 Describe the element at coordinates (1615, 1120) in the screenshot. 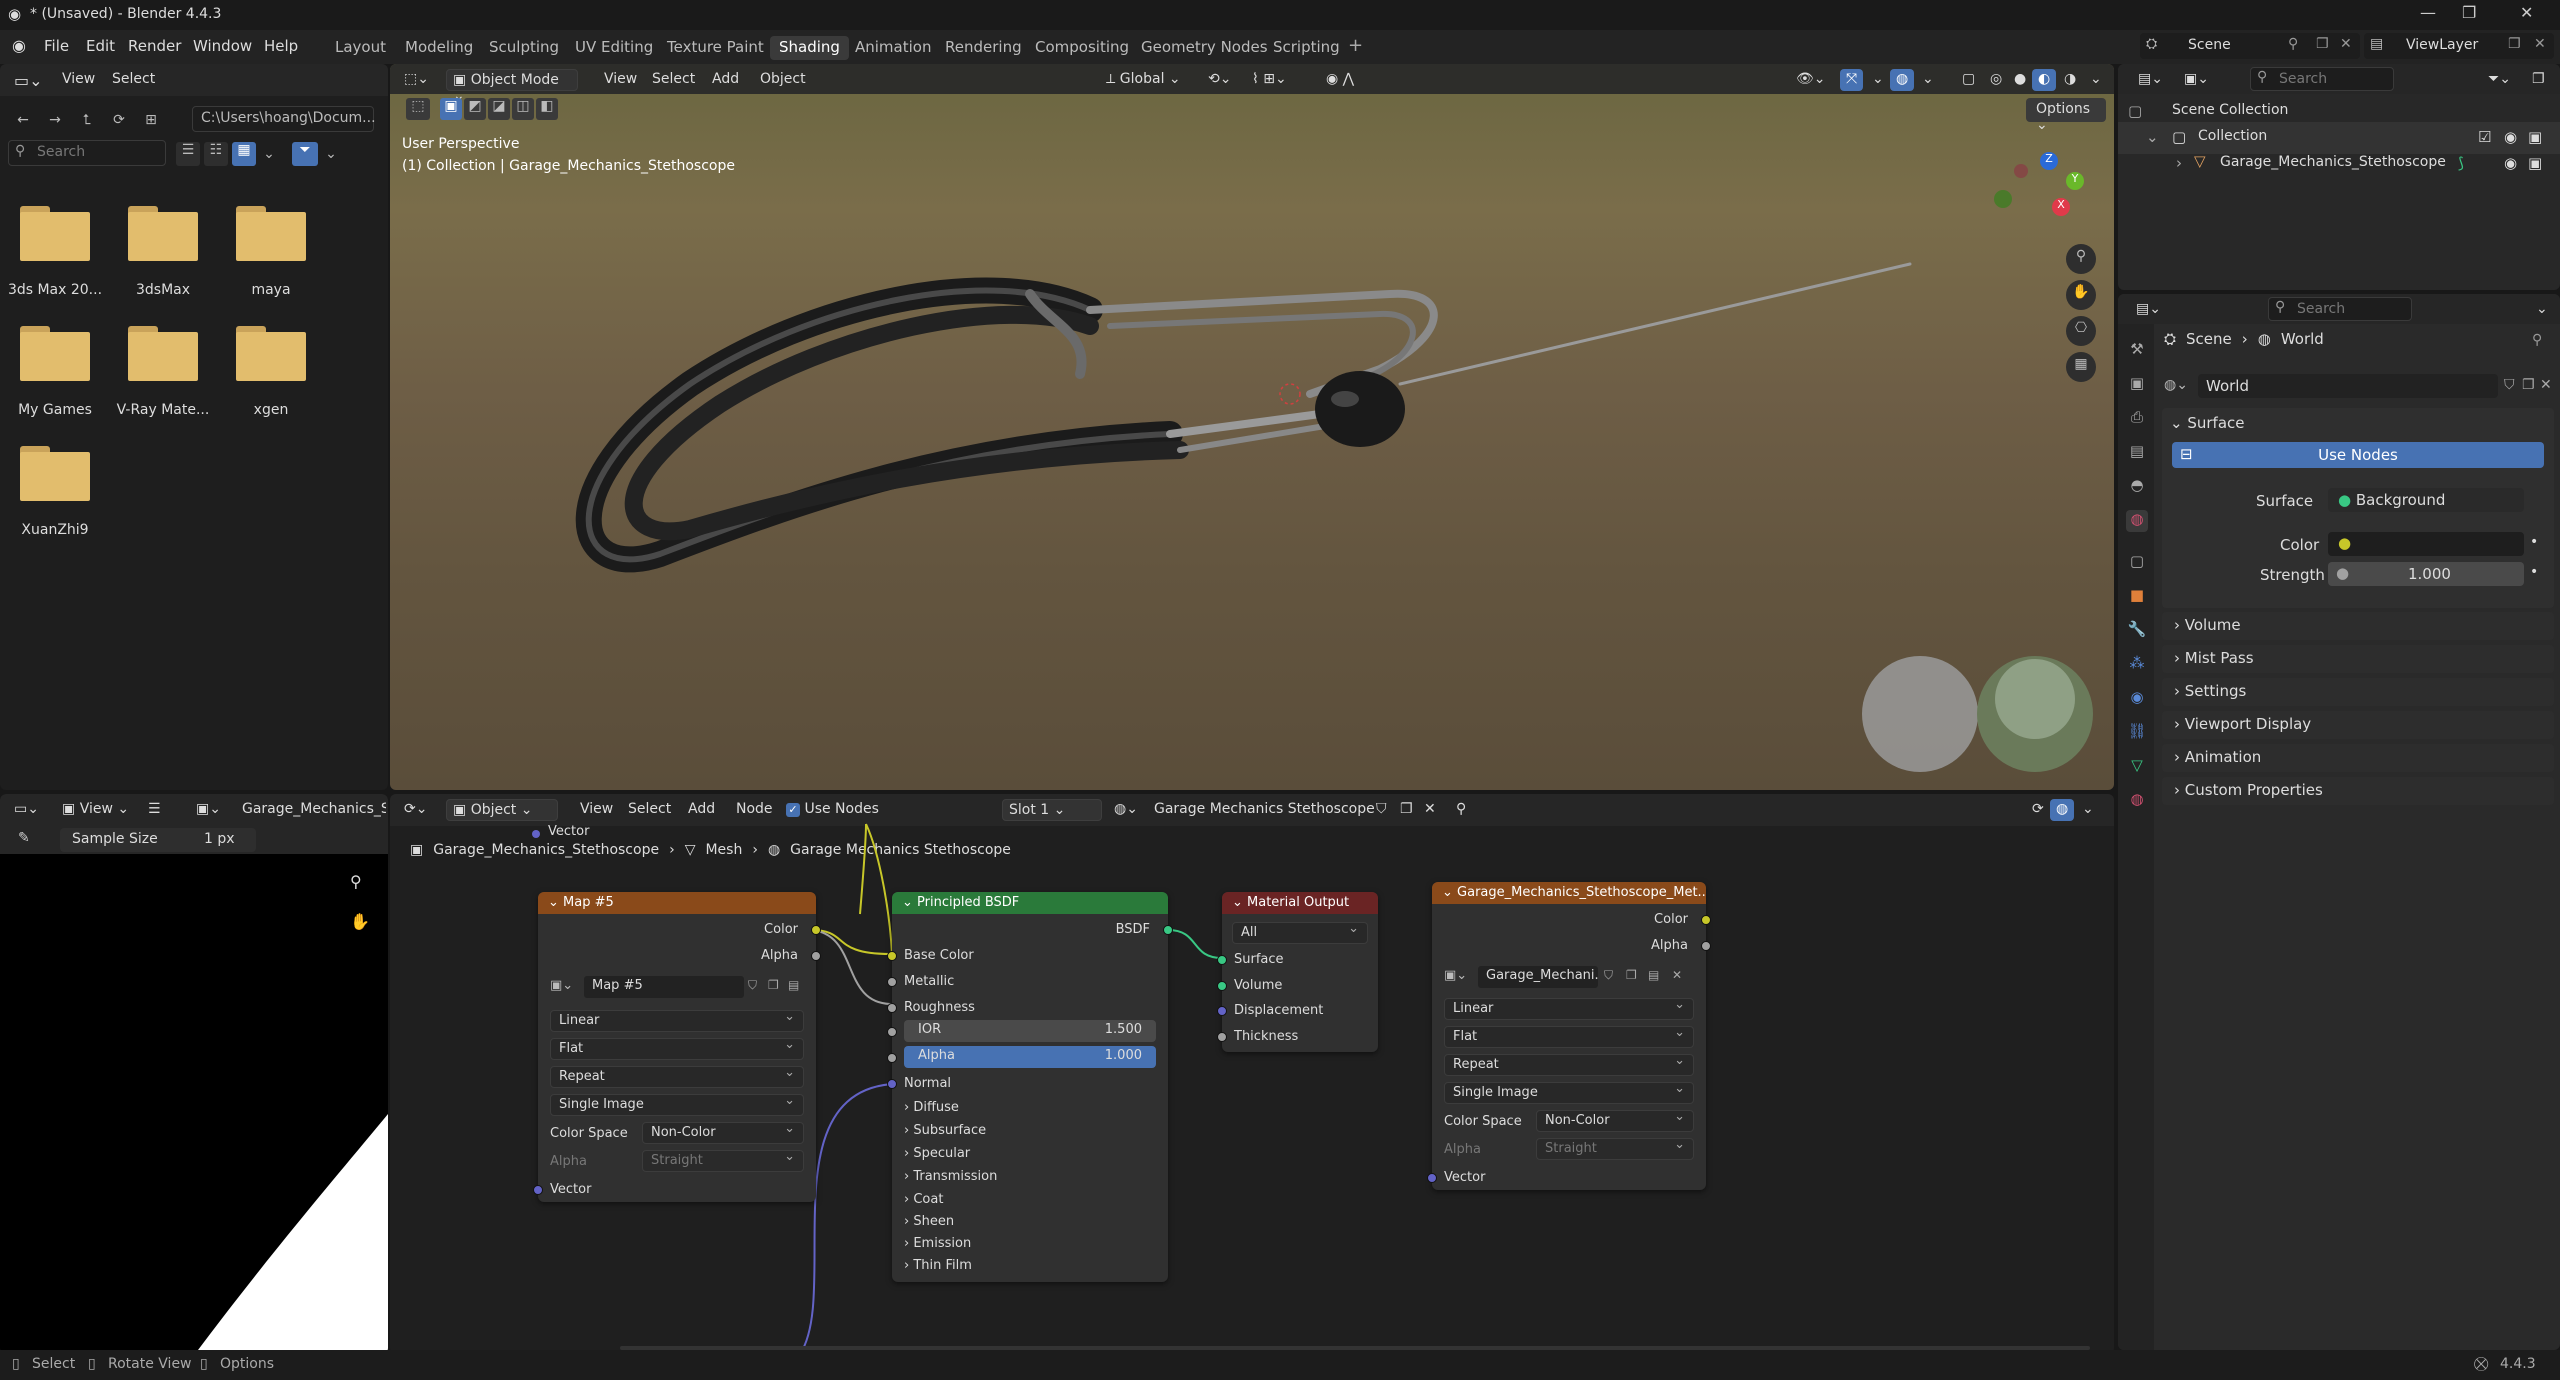

I see `color-space-dropdown: Non-Color` at that location.